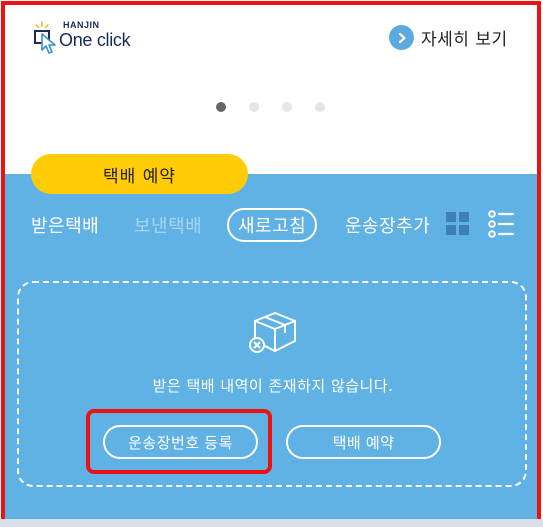 The height and width of the screenshot is (527, 543). I want to click on booking-tab: 택배 예약, so click(139, 174).